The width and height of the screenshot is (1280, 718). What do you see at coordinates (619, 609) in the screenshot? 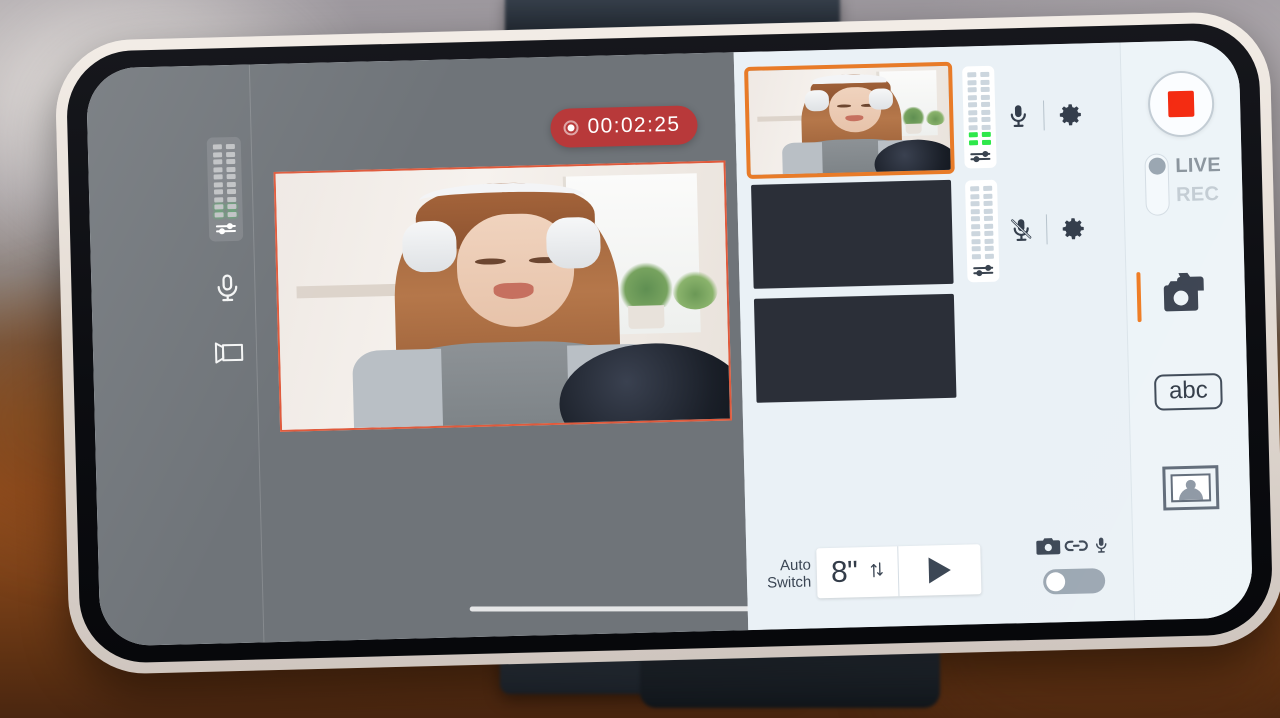
I see `home-indicator-bar` at bounding box center [619, 609].